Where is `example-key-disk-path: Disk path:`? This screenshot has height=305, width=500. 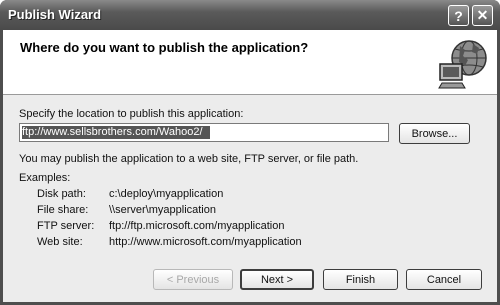
example-key-disk-path: Disk path: is located at coordinates (61, 194).